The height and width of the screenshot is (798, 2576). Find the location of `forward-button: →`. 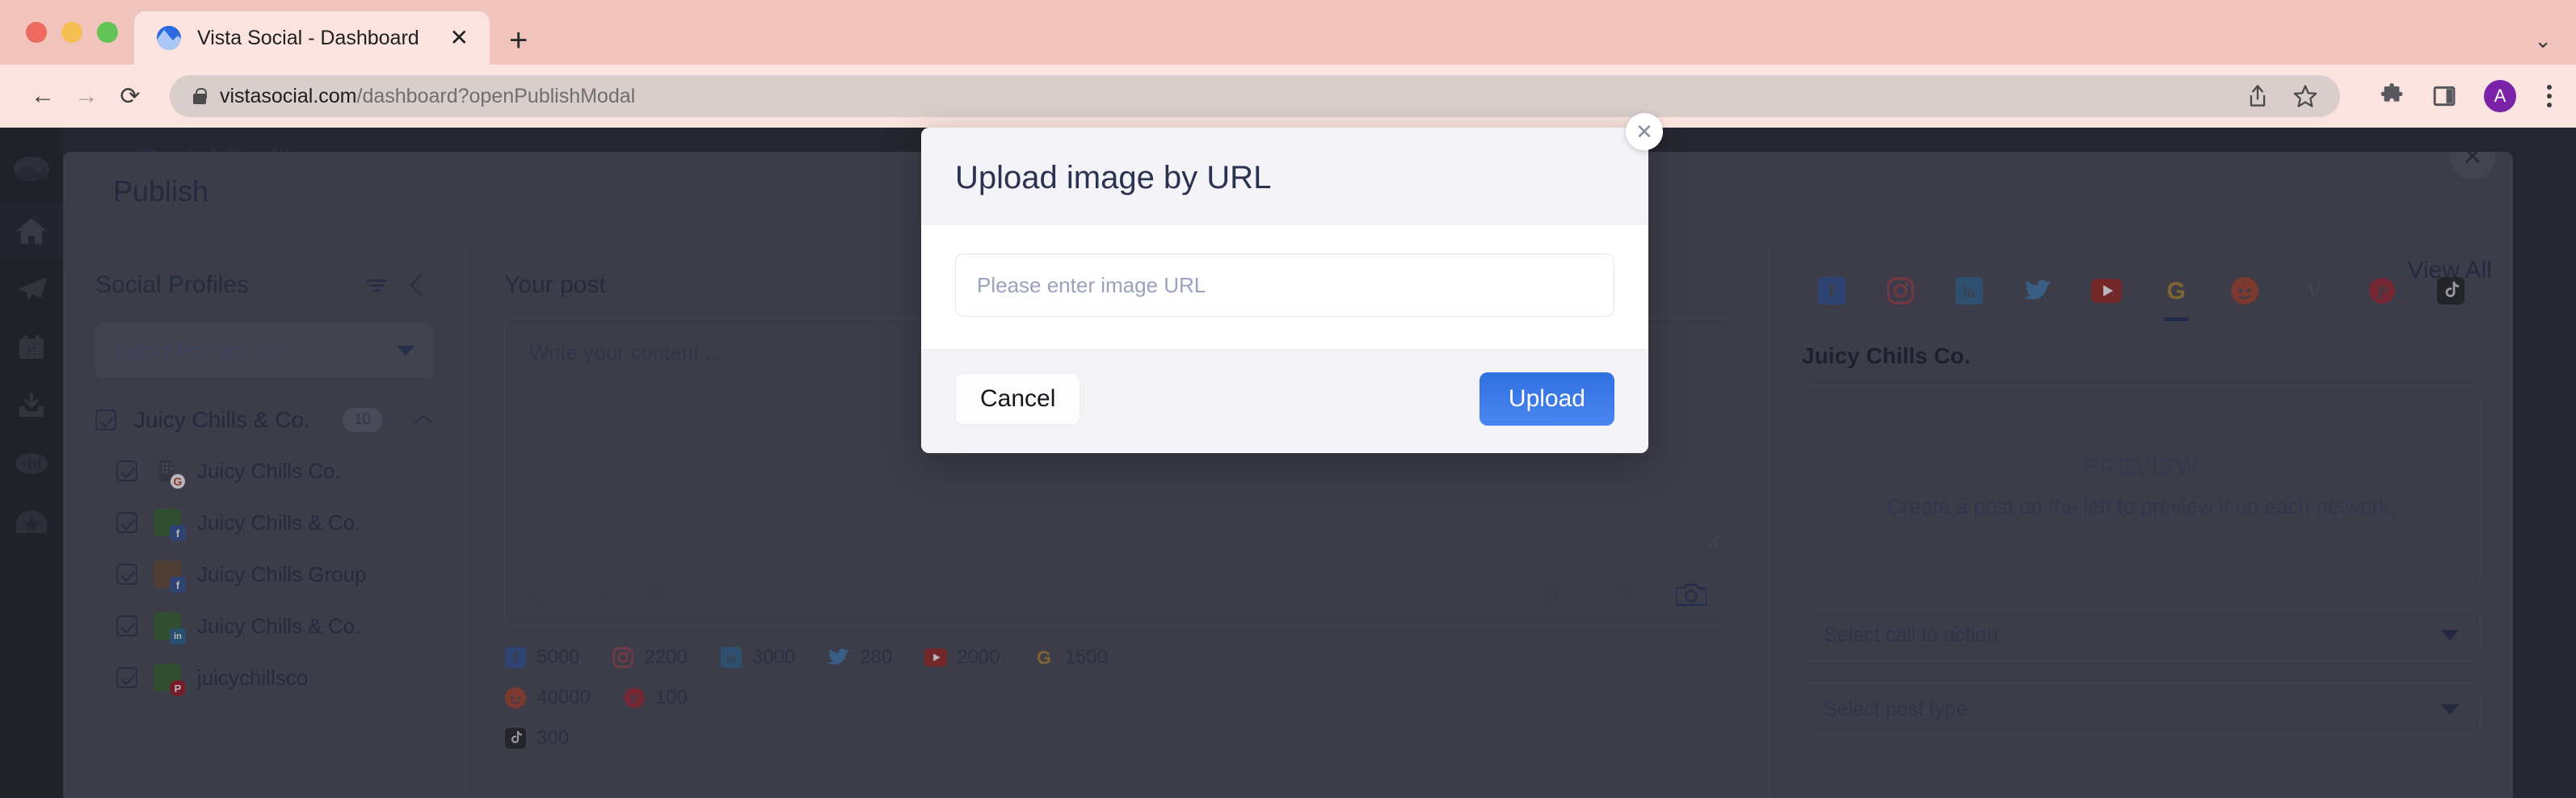

forward-button: → is located at coordinates (86, 96).